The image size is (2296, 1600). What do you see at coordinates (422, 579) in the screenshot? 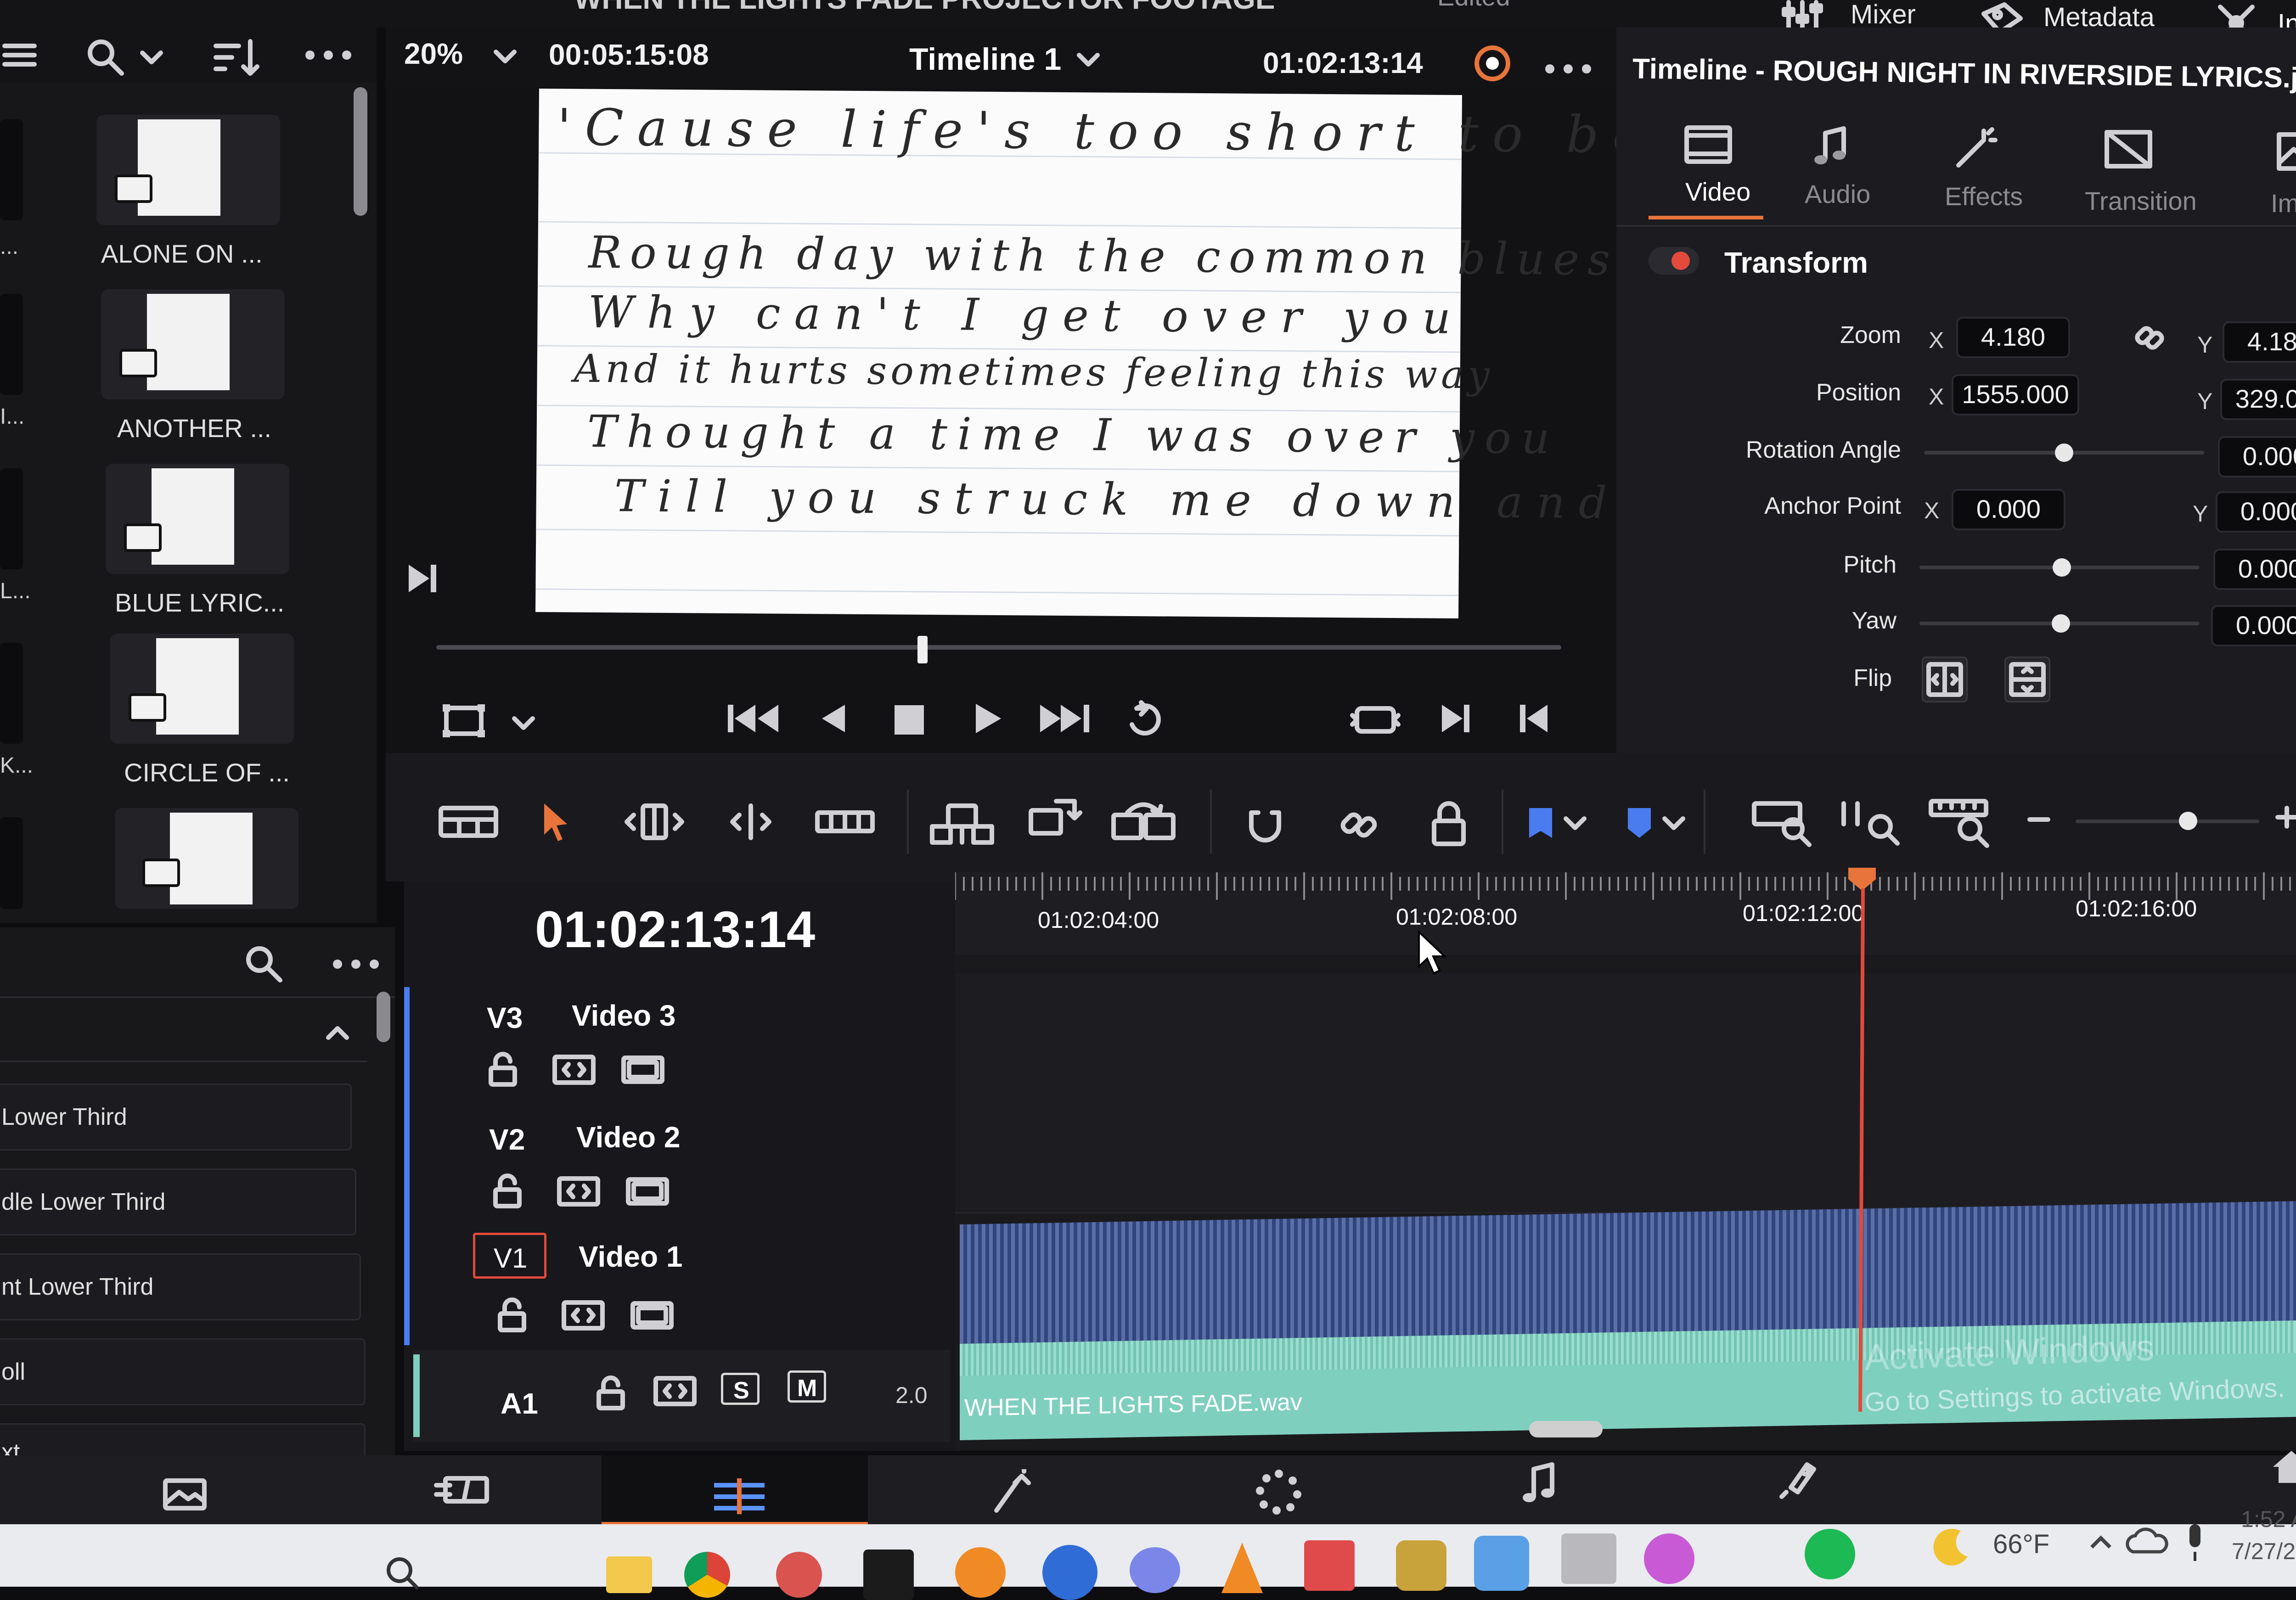
I see `next-edit-icon` at bounding box center [422, 579].